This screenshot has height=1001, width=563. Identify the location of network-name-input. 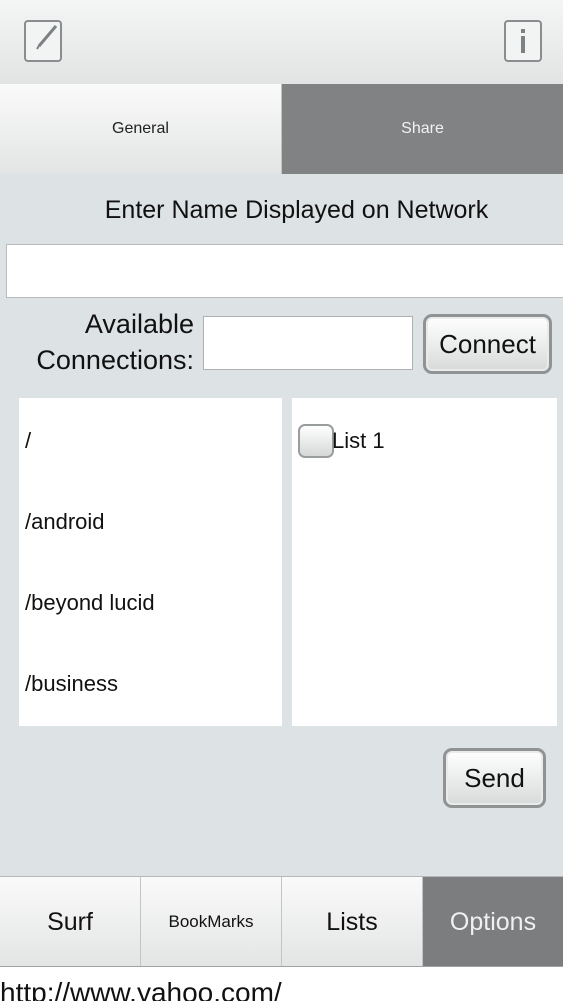
(284, 271).